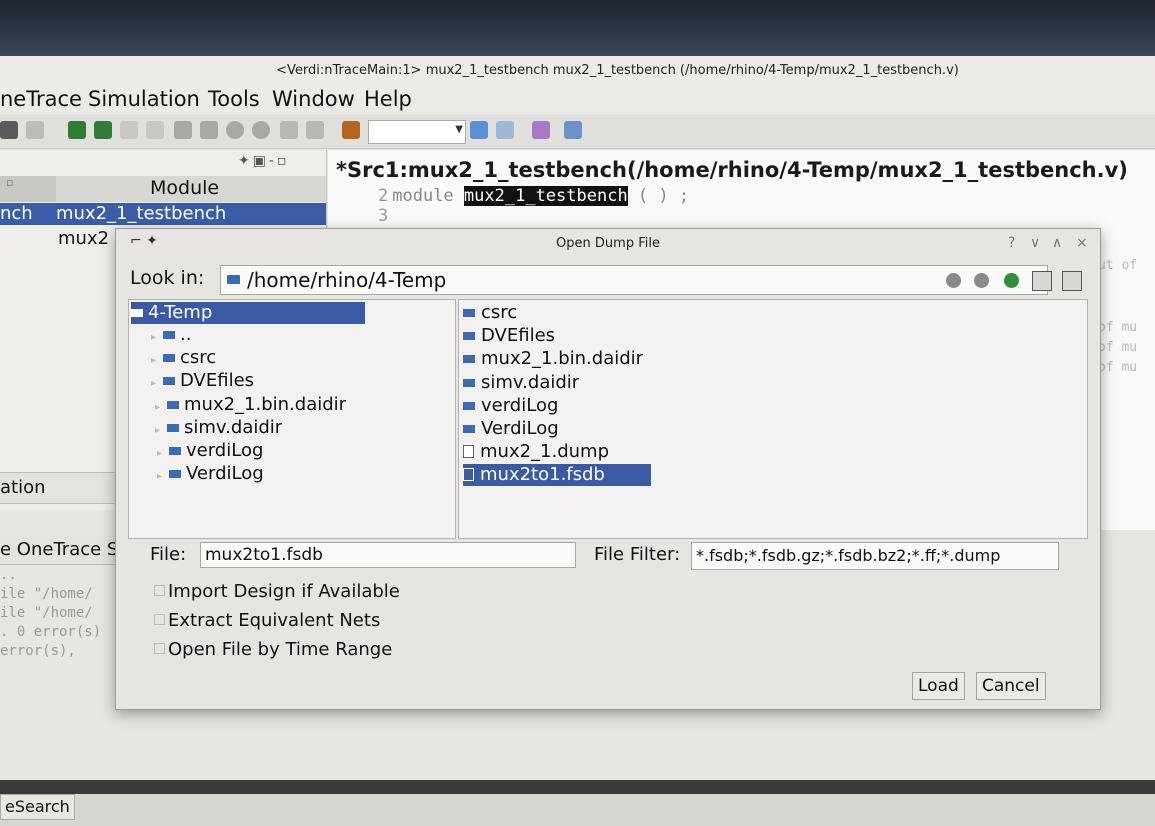  What do you see at coordinates (479, 130) in the screenshot?
I see `find-next-icon` at bounding box center [479, 130].